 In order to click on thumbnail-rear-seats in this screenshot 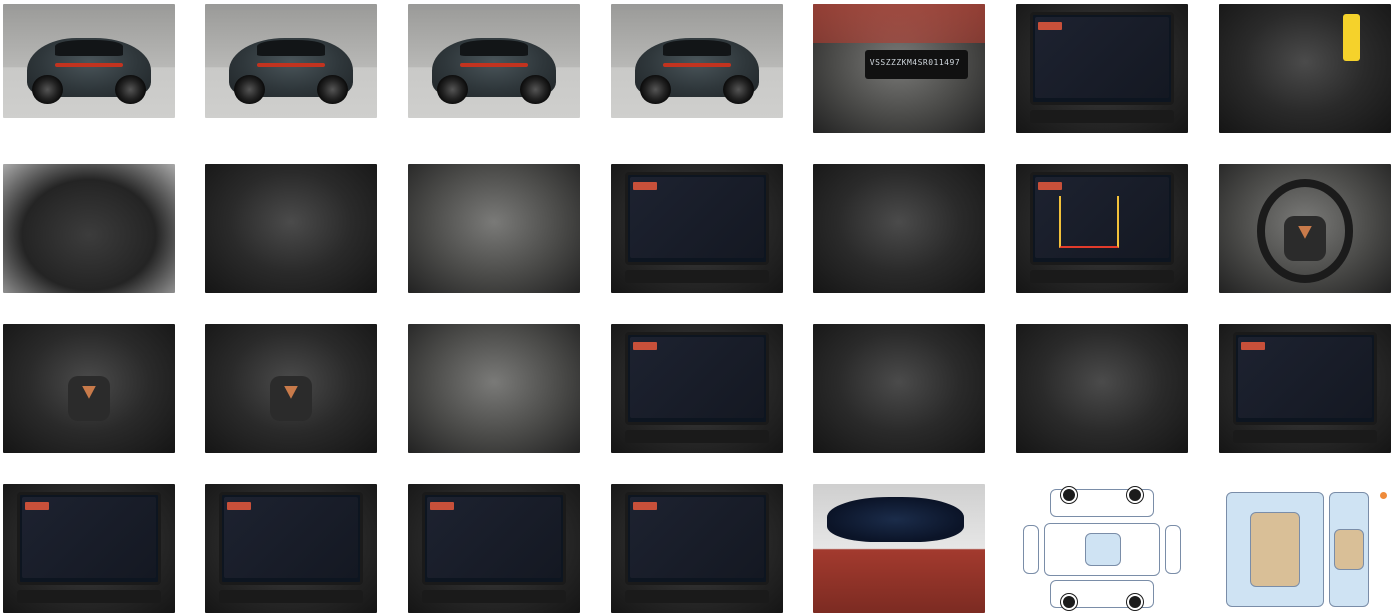, I will do `click(494, 228)`.